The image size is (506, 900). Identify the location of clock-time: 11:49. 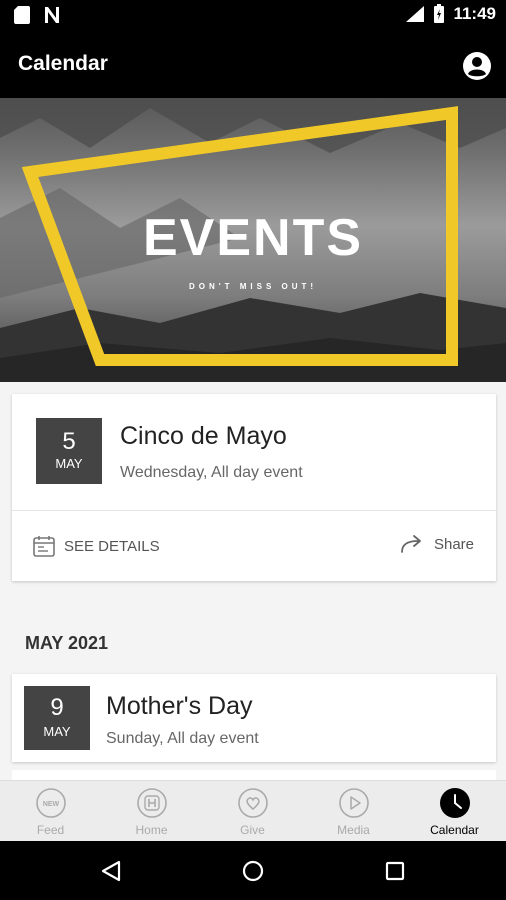
(474, 13).